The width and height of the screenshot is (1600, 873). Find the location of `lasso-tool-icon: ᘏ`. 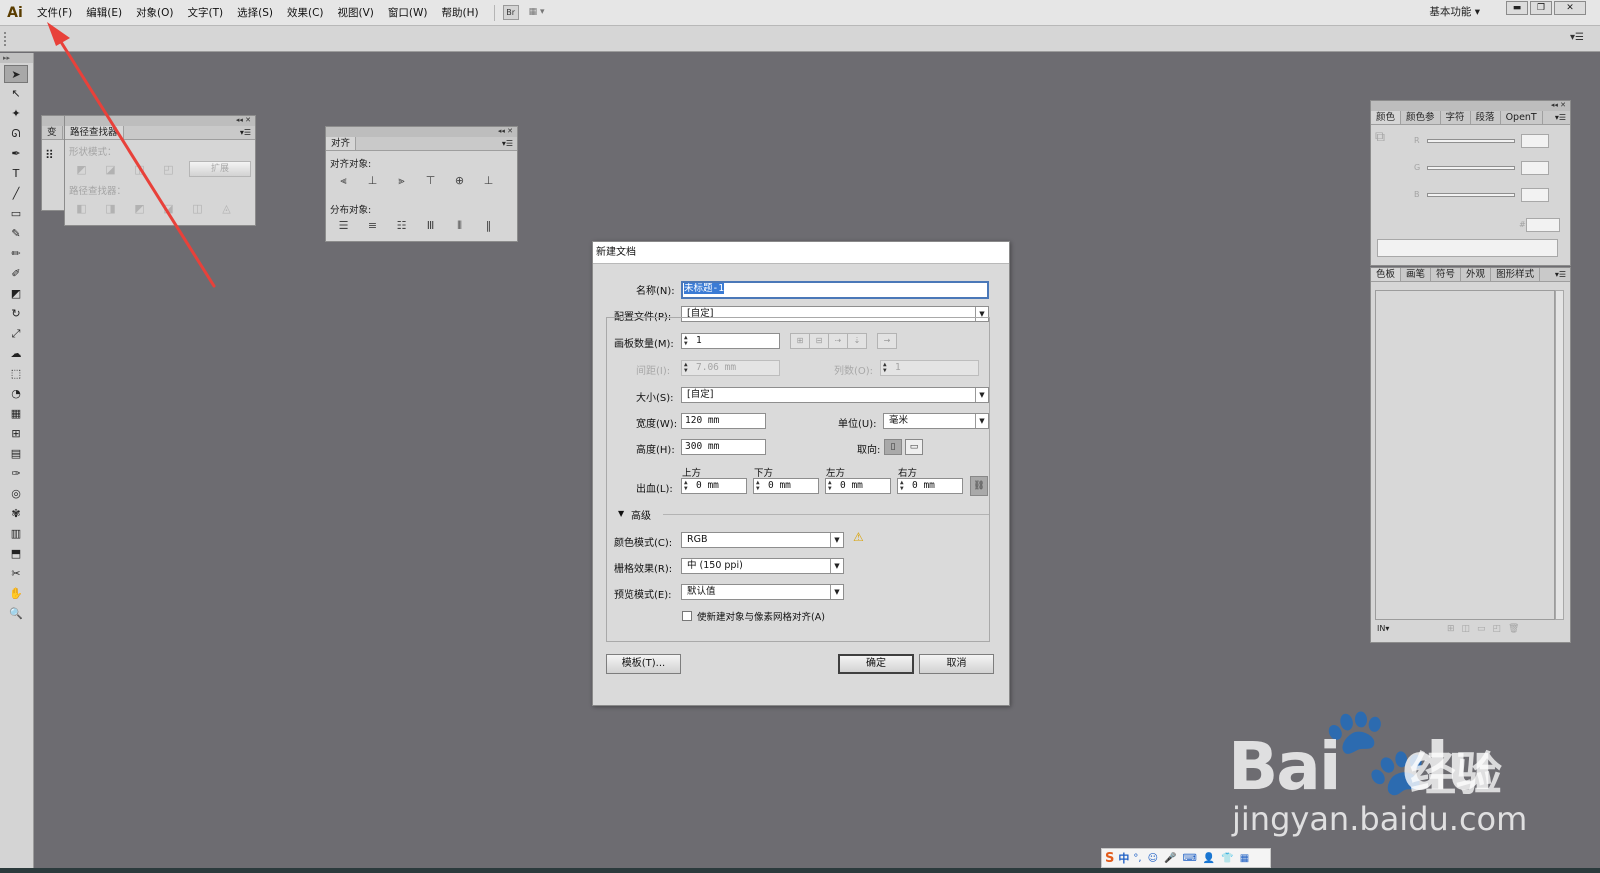

lasso-tool-icon: ᘏ is located at coordinates (16, 134).